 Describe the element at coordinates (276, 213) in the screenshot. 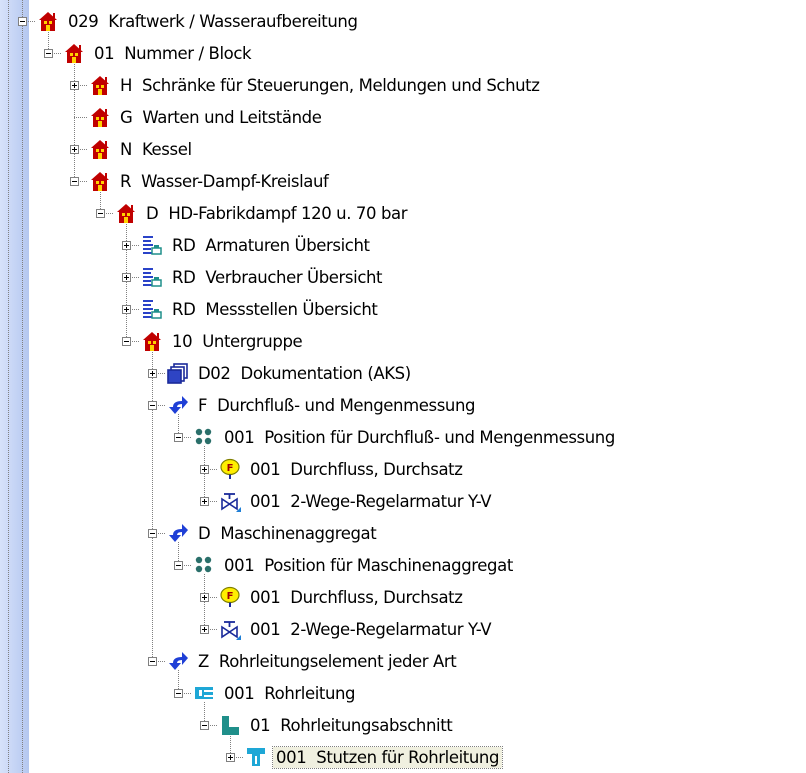

I see `tree-node-label: D HD-Fabrikdampf 120 u. 70 bar` at that location.